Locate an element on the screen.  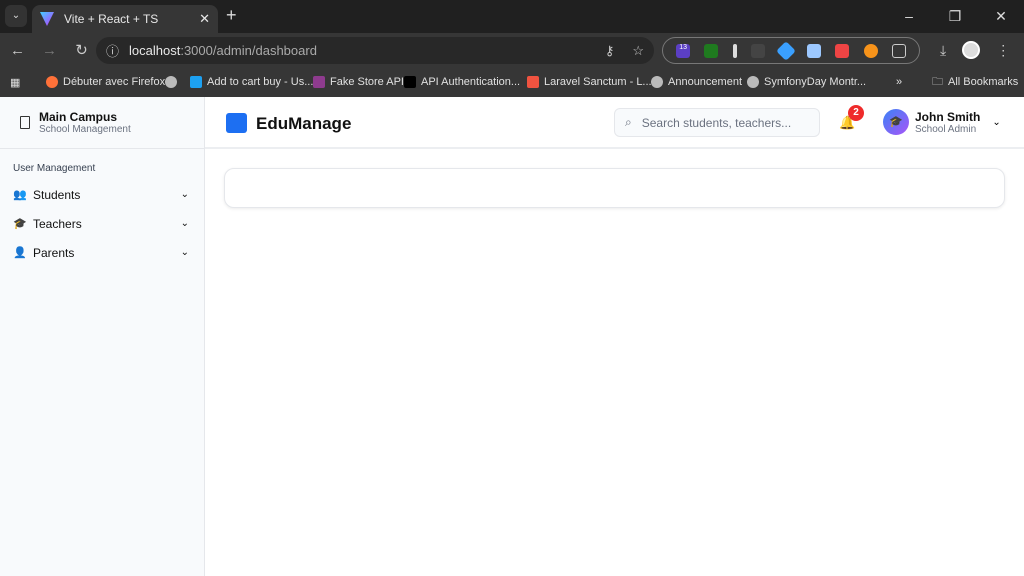
campus-subtitle: School Management is located at coordinates (85, 129).